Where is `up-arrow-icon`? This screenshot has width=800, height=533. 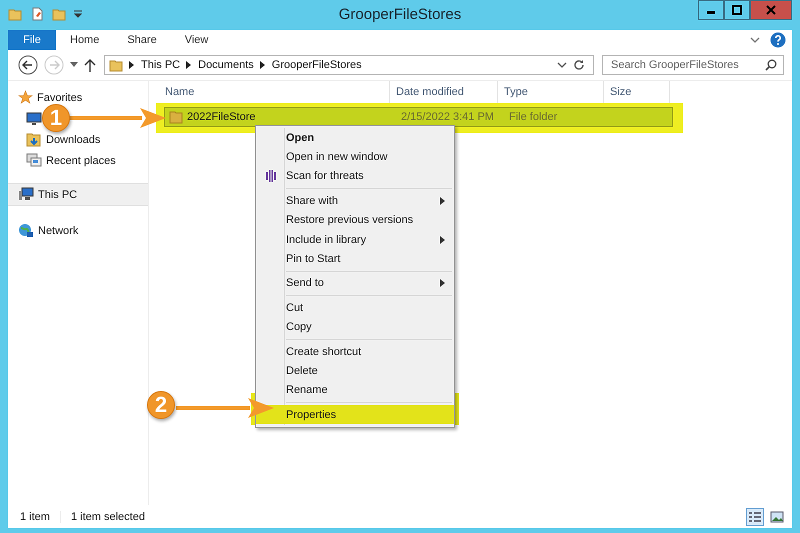 up-arrow-icon is located at coordinates (90, 65).